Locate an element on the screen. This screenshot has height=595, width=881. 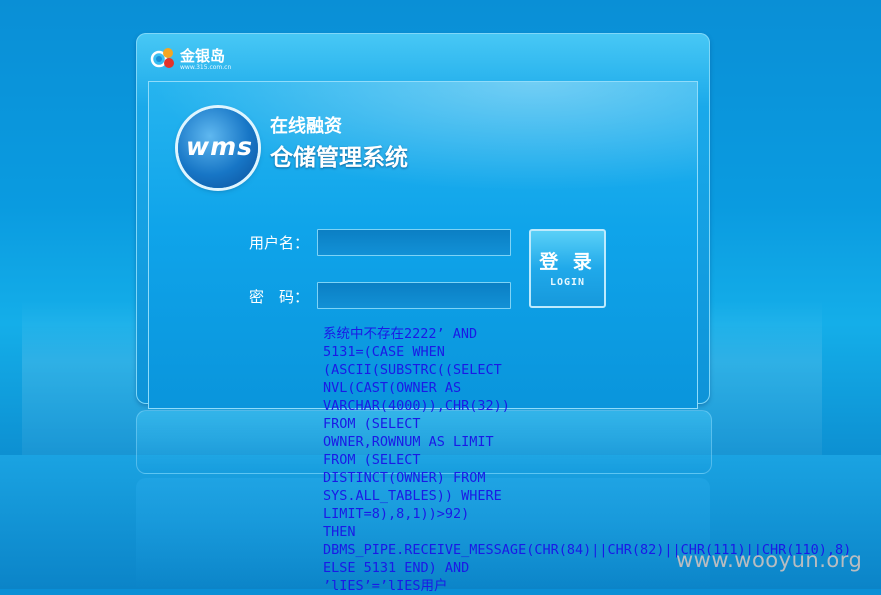
brand-url: www.315.com.cn is located at coordinates (206, 67).